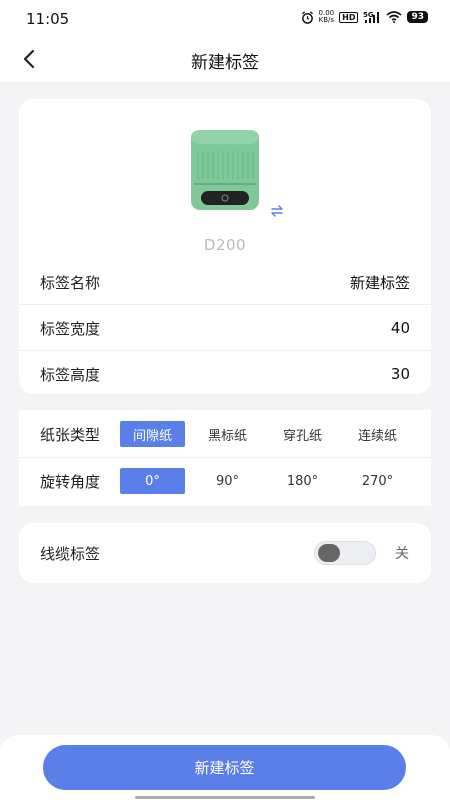  I want to click on home-indicator, so click(225, 797).